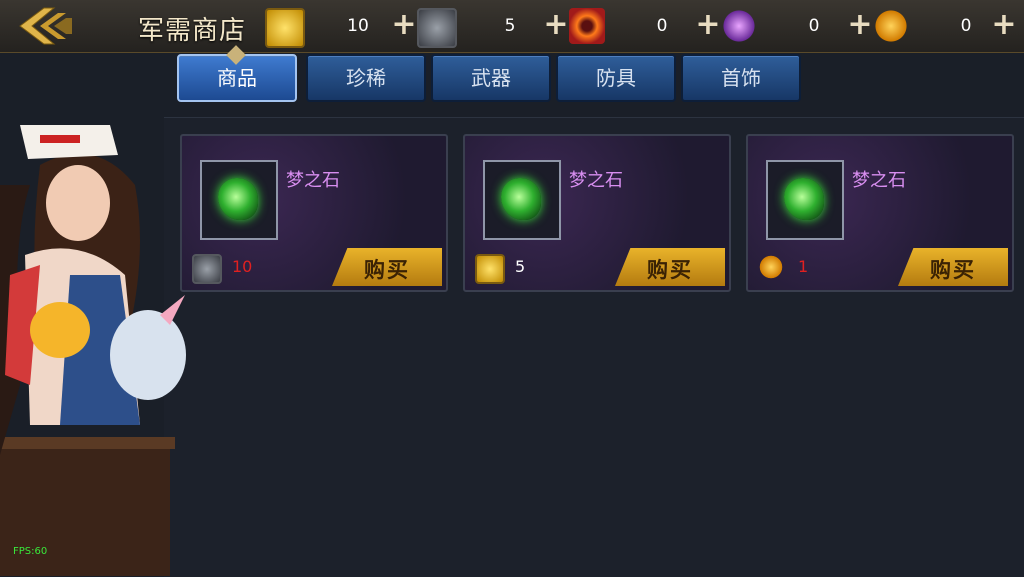  What do you see at coordinates (739, 26) in the screenshot?
I see `purple-orb-icon` at bounding box center [739, 26].